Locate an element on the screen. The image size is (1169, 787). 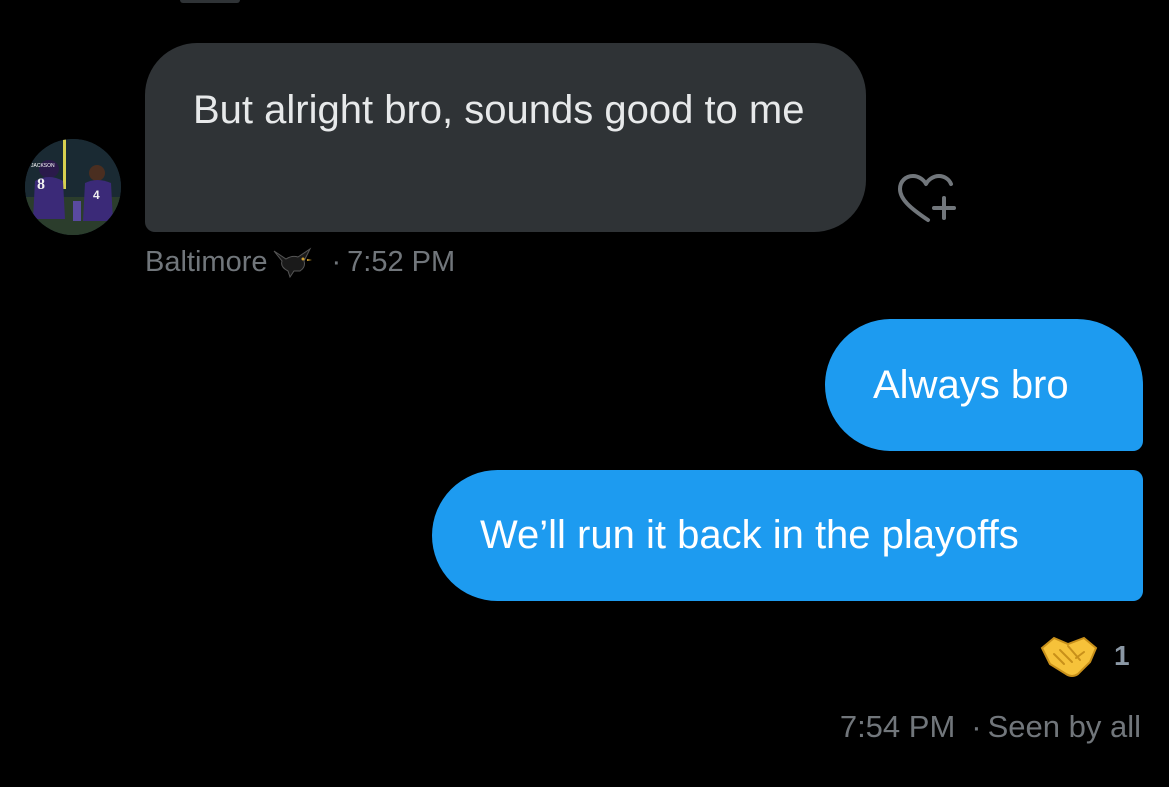
reaction-count: 1 is located at coordinates (1122, 655).